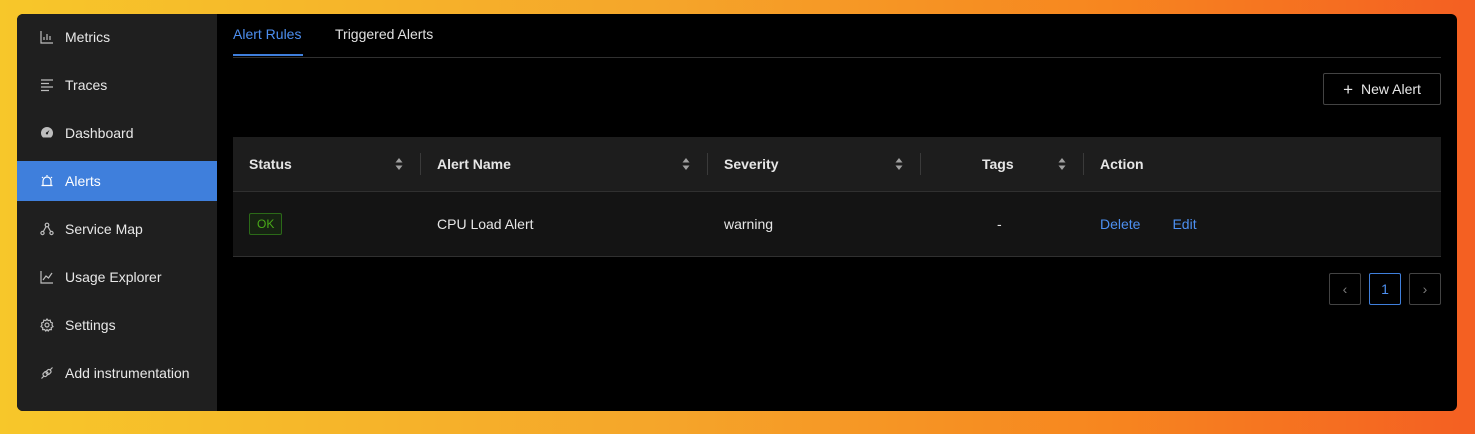 The image size is (1475, 434). I want to click on column-header-alert-name: Alert Name, so click(564, 164).